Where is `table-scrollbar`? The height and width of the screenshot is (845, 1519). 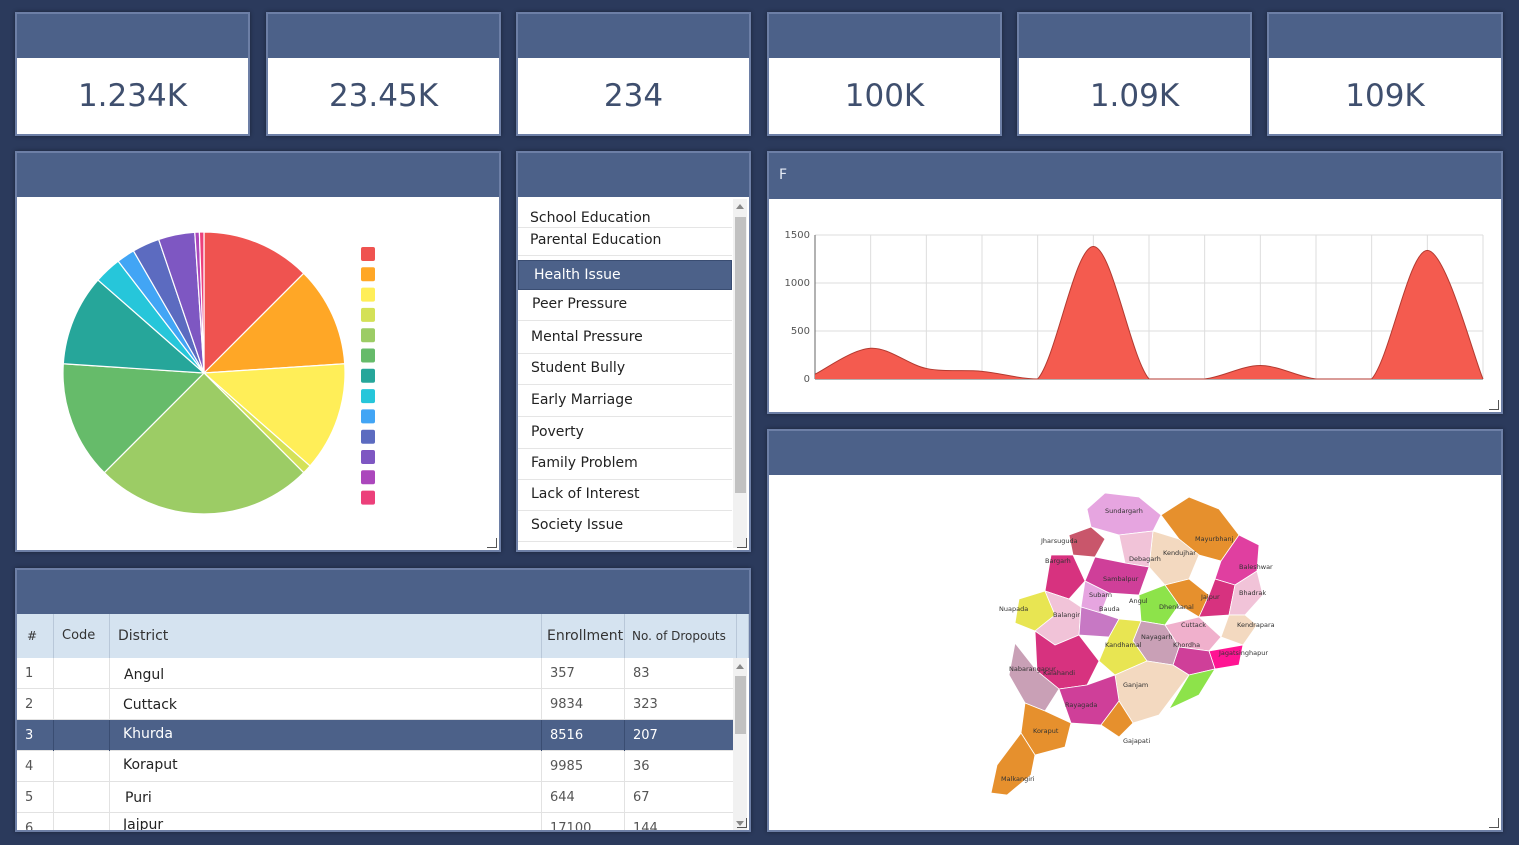 table-scrollbar is located at coordinates (740, 744).